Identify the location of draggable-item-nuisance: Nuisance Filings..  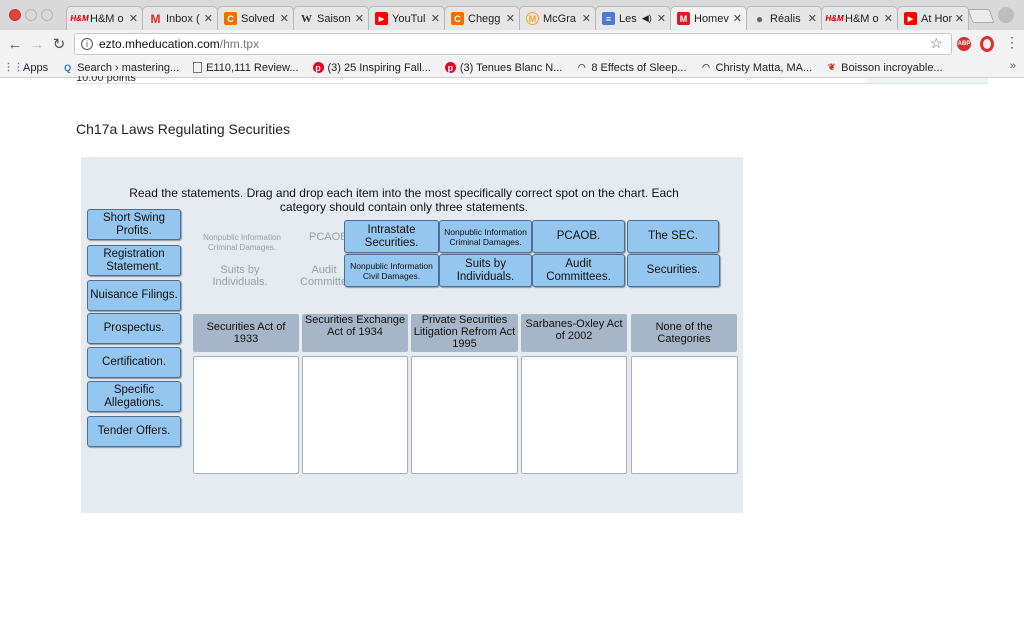
(134, 295).